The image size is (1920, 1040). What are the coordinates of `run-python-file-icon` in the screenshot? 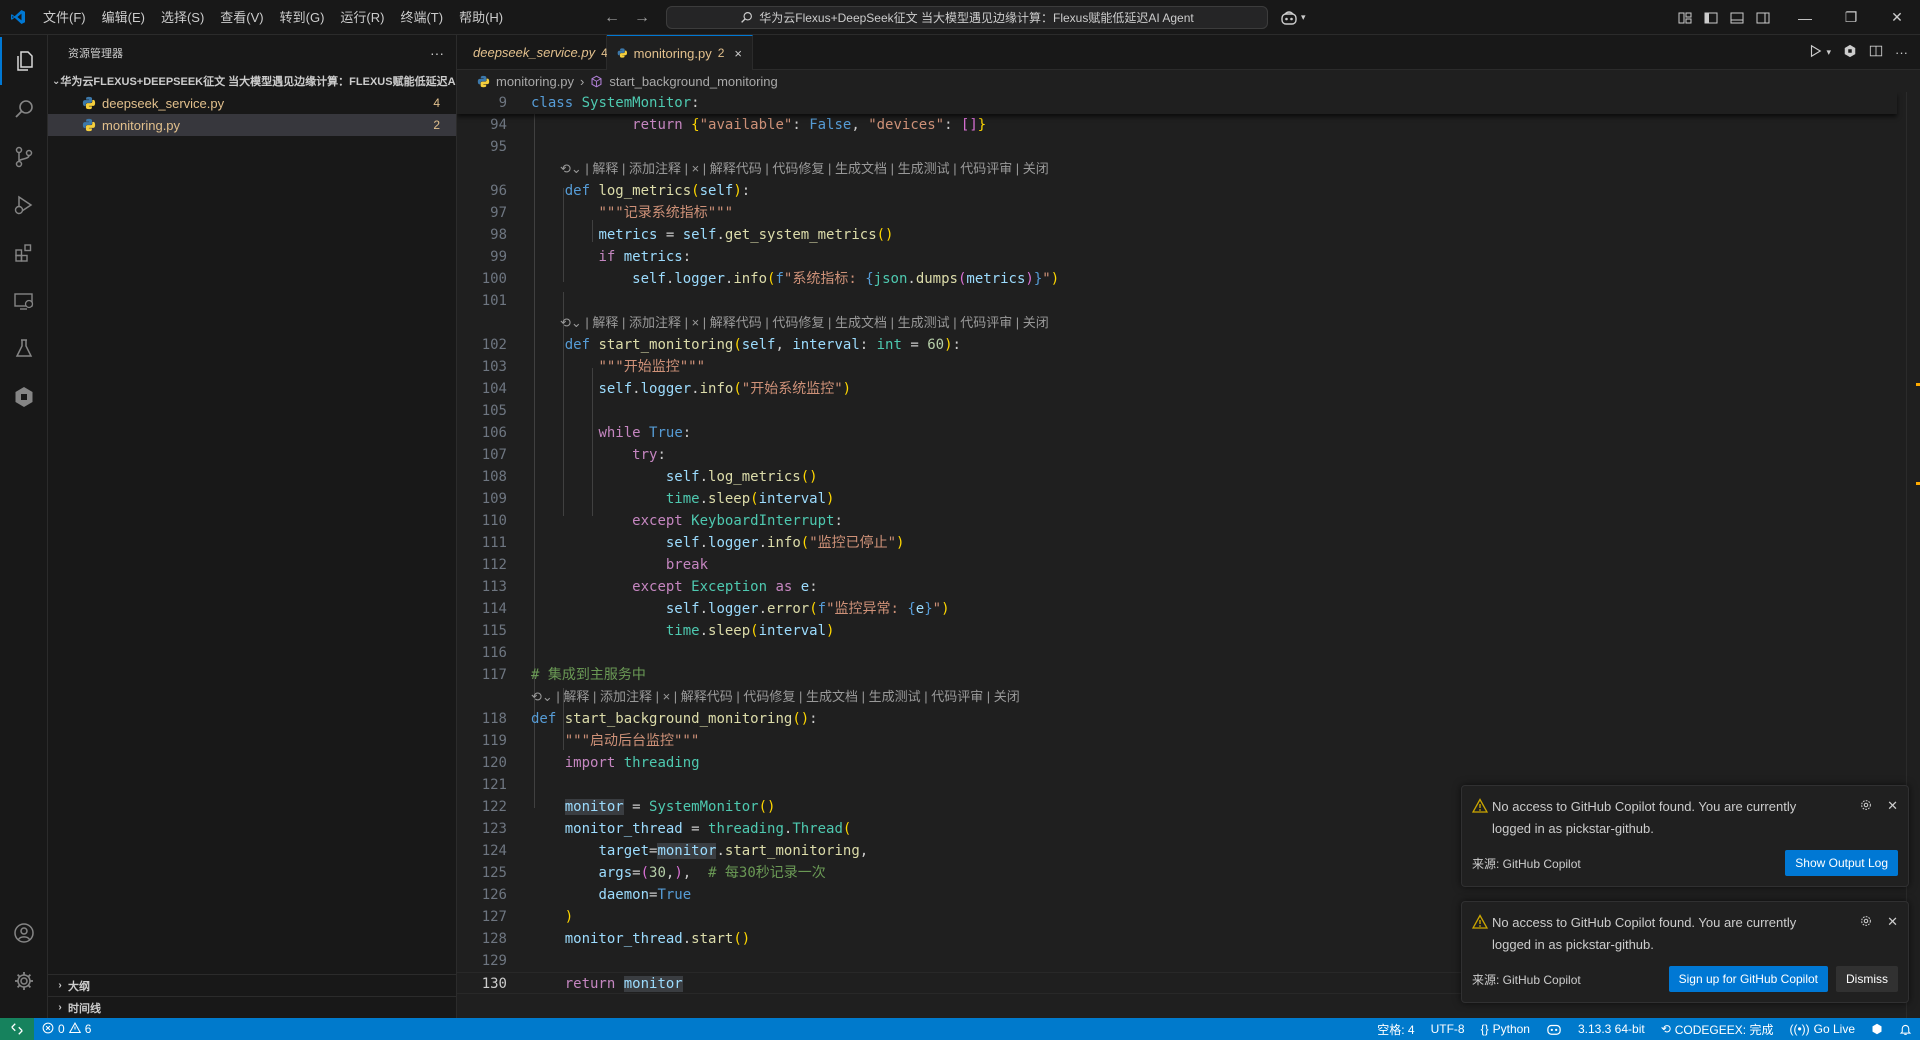 It's located at (1815, 52).